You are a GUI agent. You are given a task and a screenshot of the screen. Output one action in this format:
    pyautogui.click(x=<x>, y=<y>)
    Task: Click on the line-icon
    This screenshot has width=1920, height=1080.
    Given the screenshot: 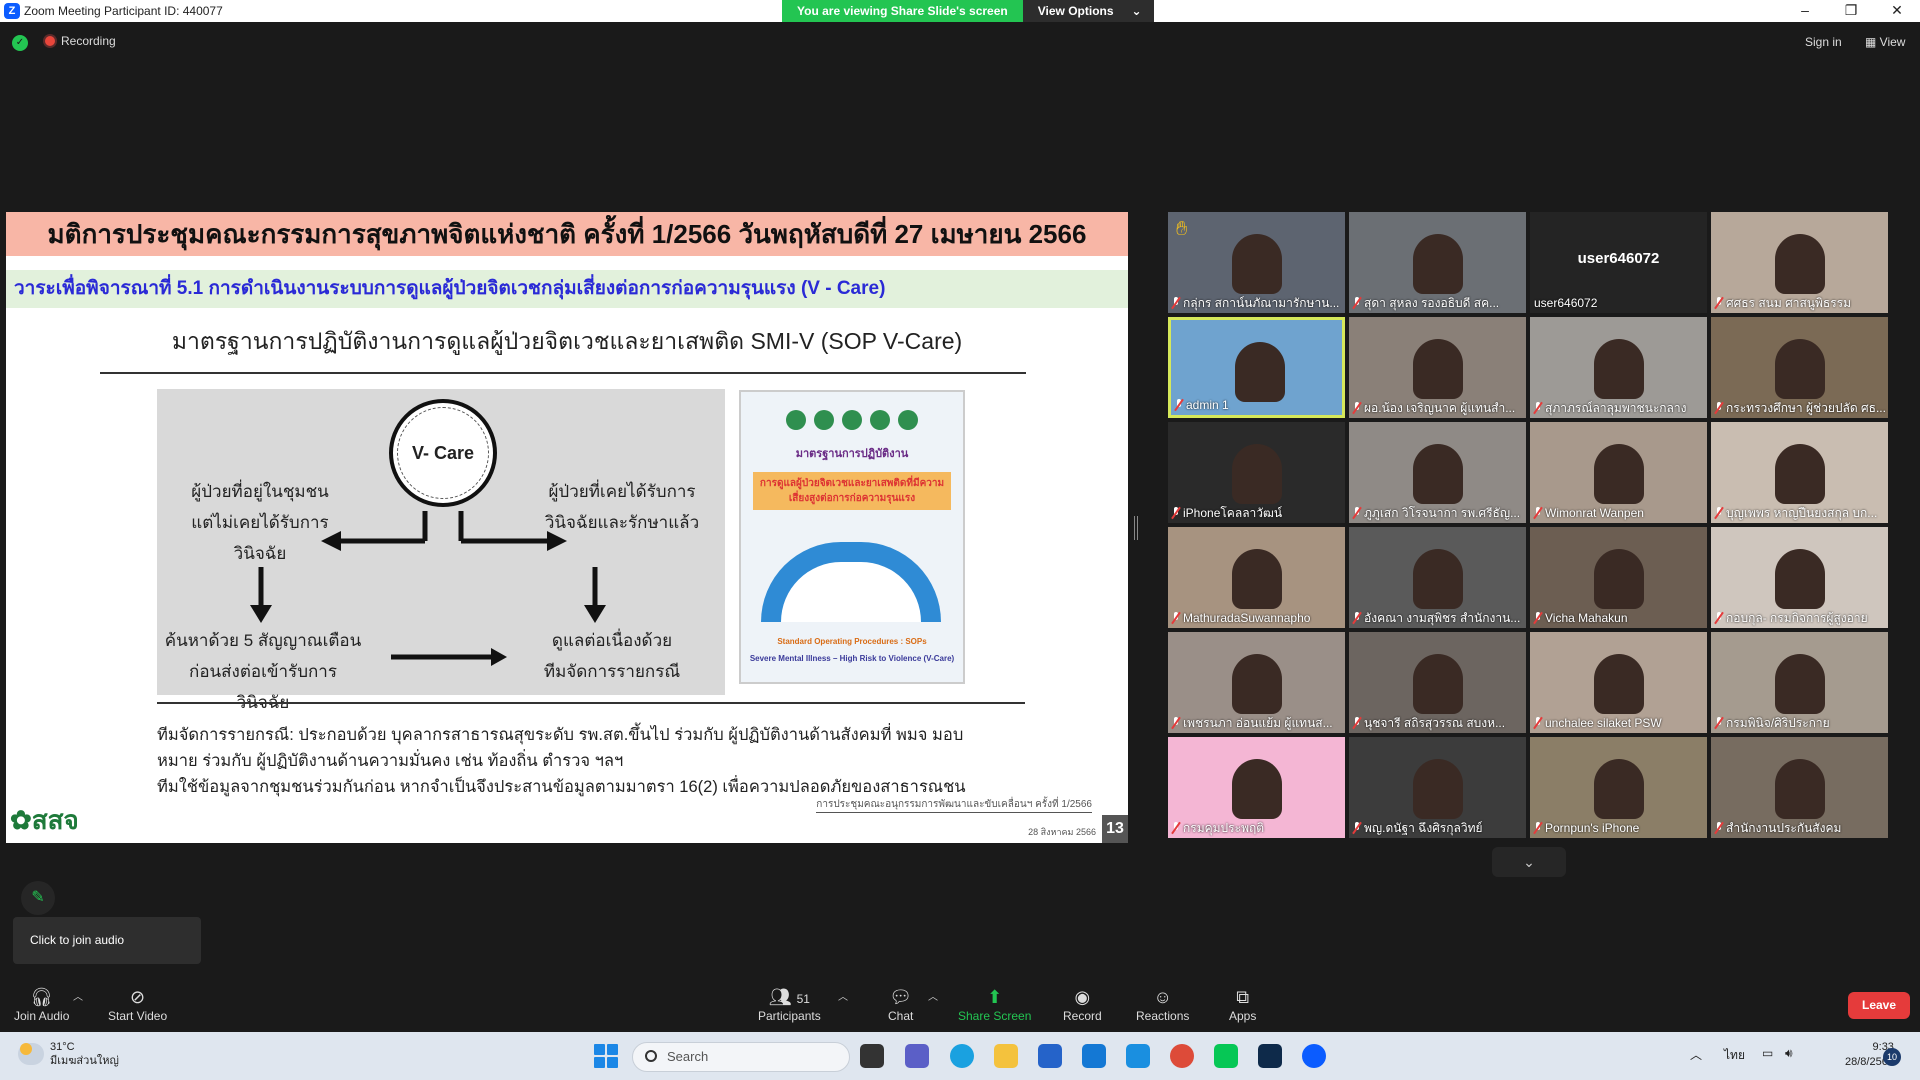 What is the action you would take?
    pyautogui.click(x=1226, y=1056)
    